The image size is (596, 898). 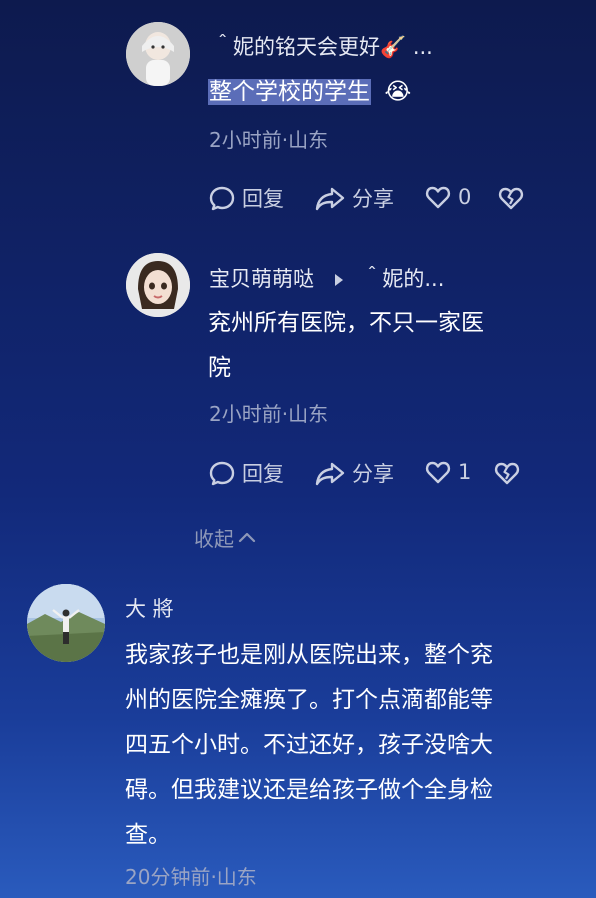 I want to click on comment-text: 整个学校的学生 😭, so click(x=309, y=92).